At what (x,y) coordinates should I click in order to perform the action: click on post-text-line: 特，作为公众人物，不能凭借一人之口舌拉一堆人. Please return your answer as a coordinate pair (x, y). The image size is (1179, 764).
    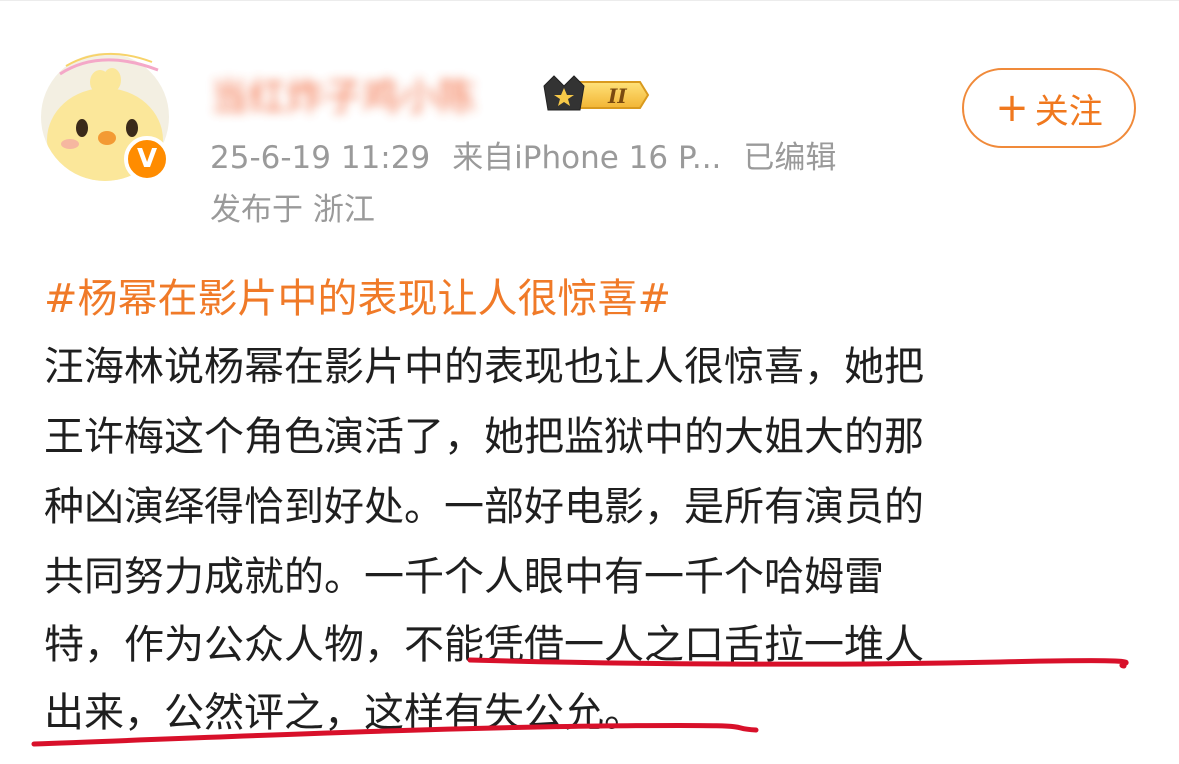
    Looking at the image, I should click on (484, 645).